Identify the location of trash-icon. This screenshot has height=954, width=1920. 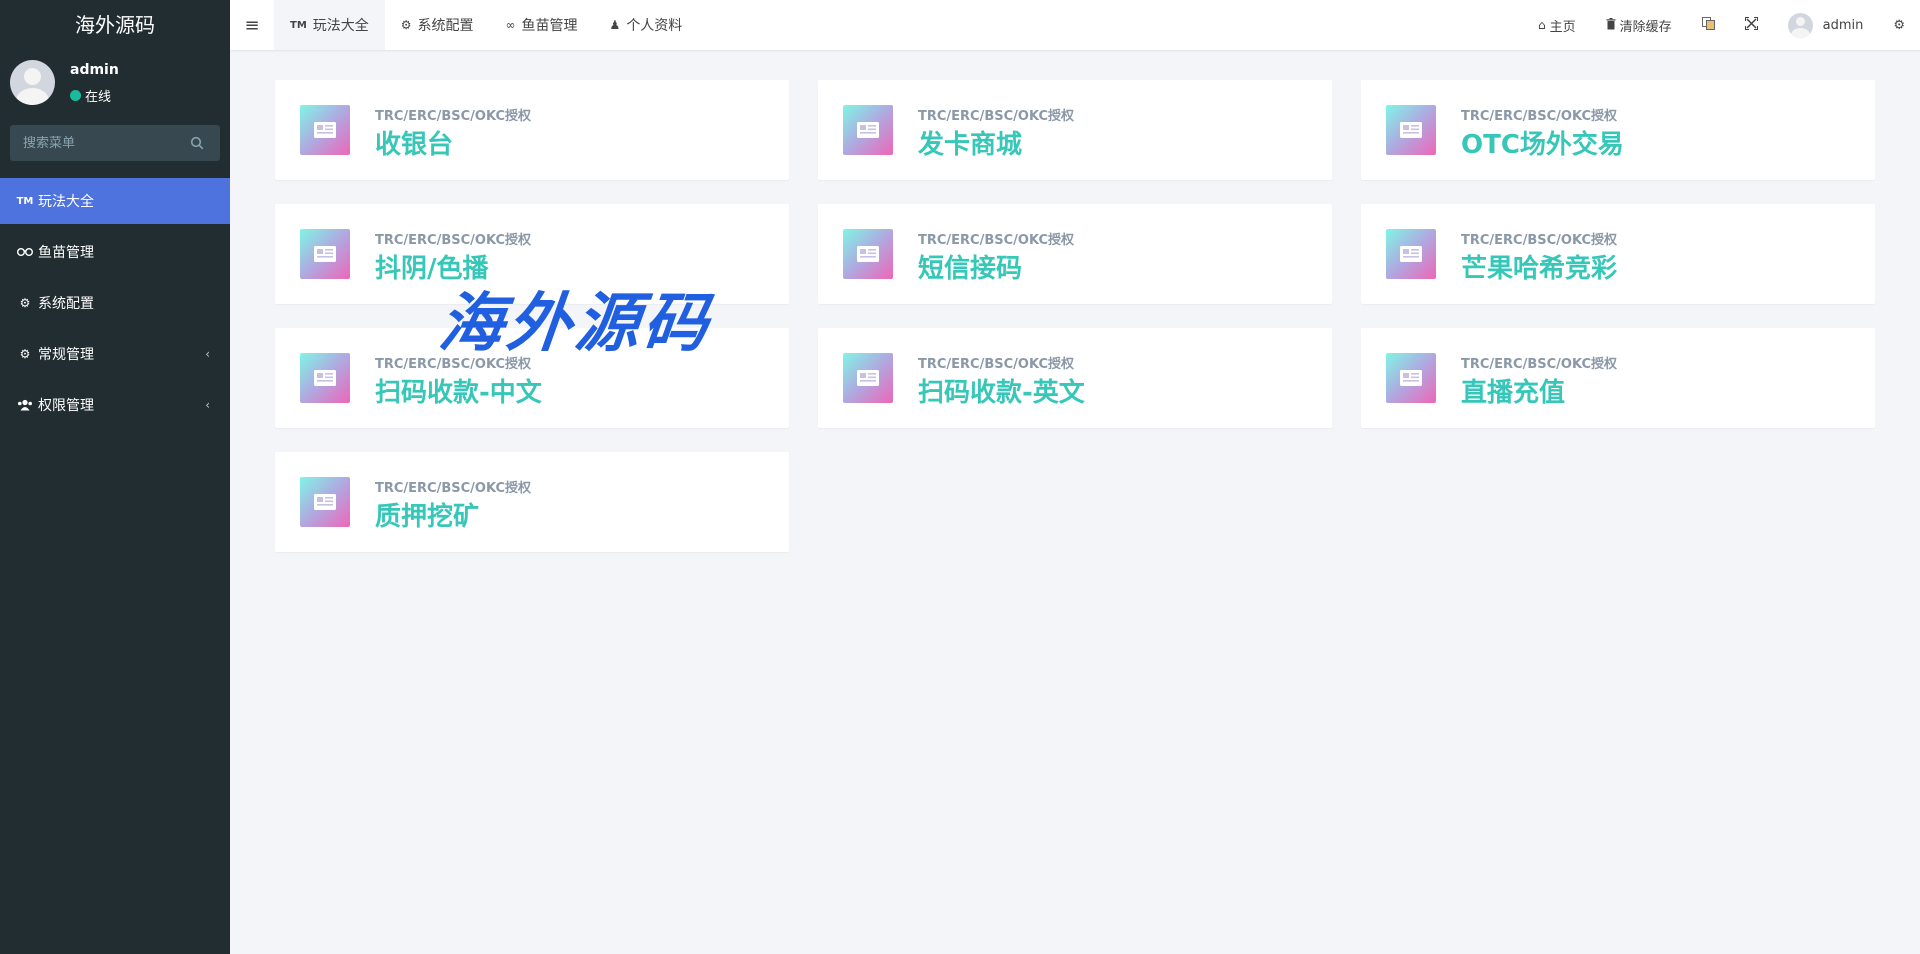
(1611, 25).